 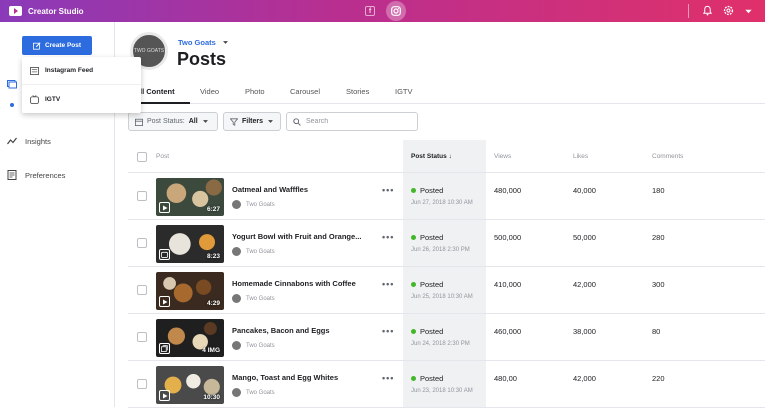 What do you see at coordinates (370, 11) in the screenshot?
I see `facebook-icon: f` at bounding box center [370, 11].